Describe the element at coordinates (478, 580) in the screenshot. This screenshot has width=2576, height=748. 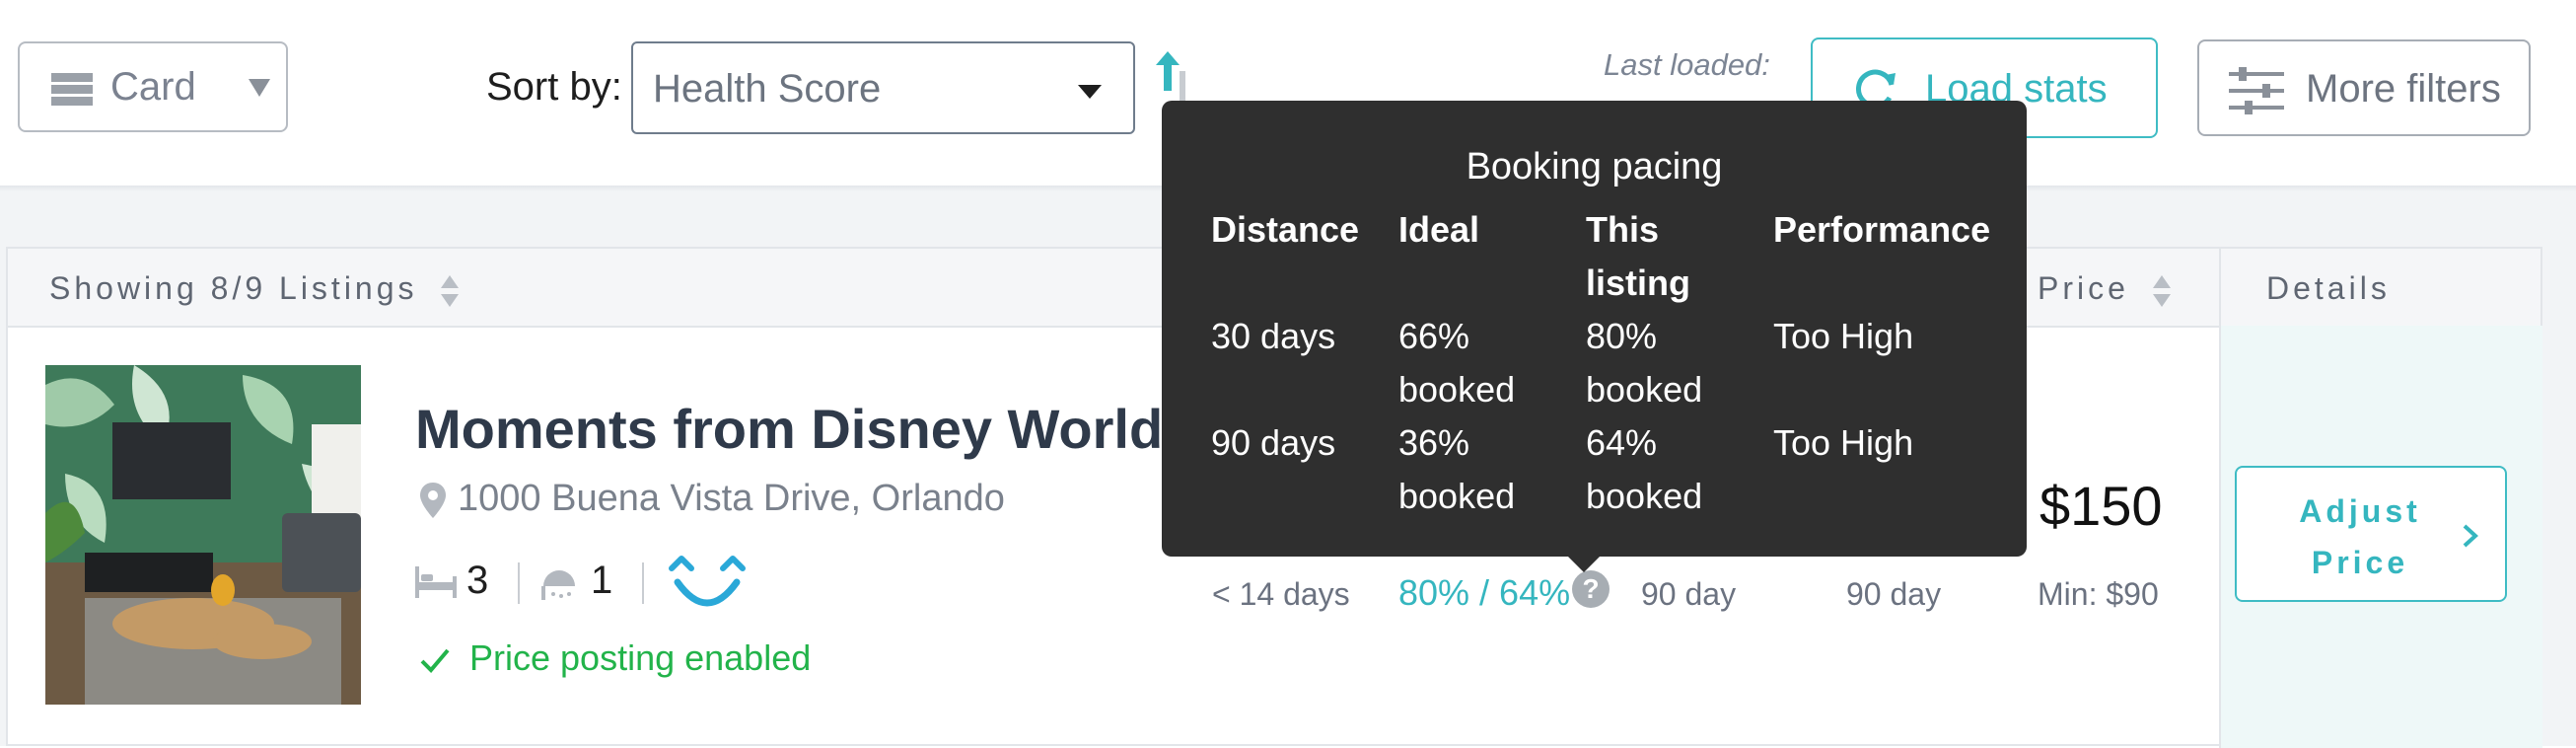
I see `bedroom-count: 3` at that location.